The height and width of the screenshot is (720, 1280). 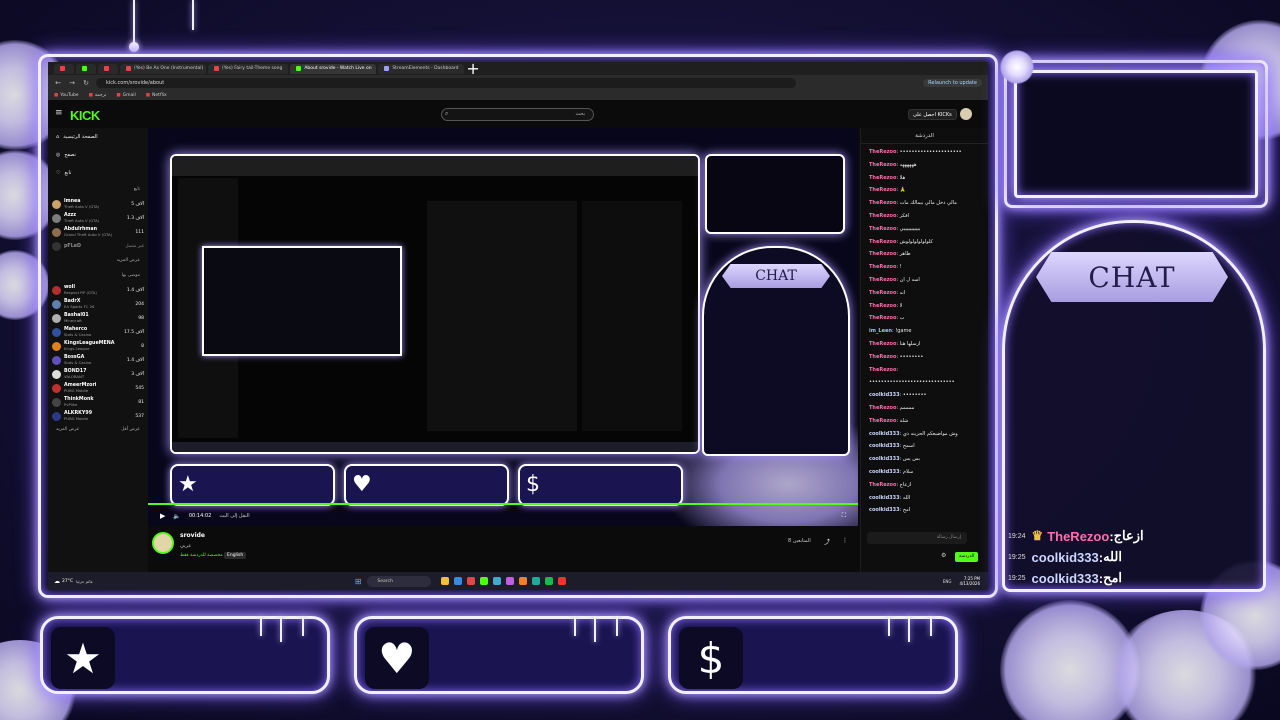 I want to click on language-badge: English, so click(x=235, y=555).